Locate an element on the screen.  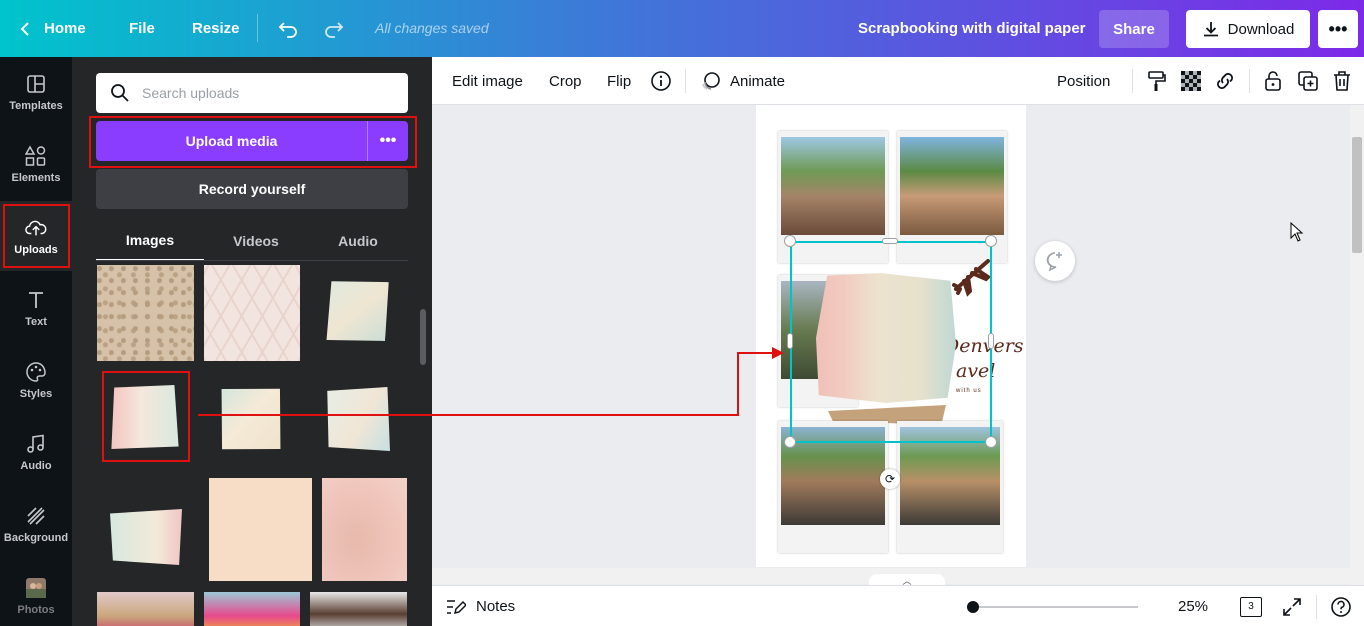
redo-icon is located at coordinates (334, 29).